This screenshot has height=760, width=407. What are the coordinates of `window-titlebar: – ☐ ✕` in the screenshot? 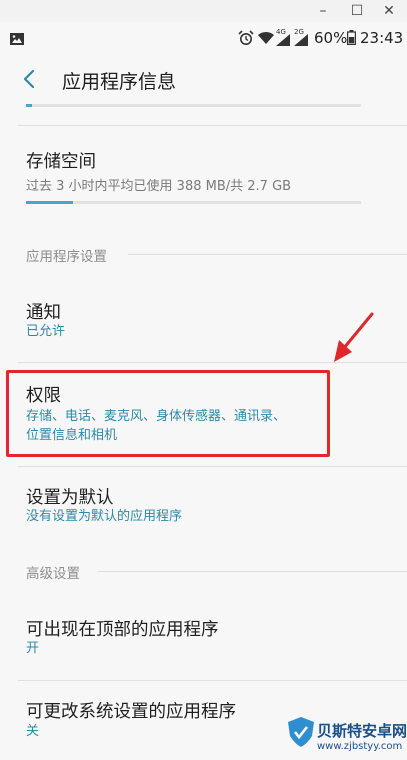 It's located at (203, 11).